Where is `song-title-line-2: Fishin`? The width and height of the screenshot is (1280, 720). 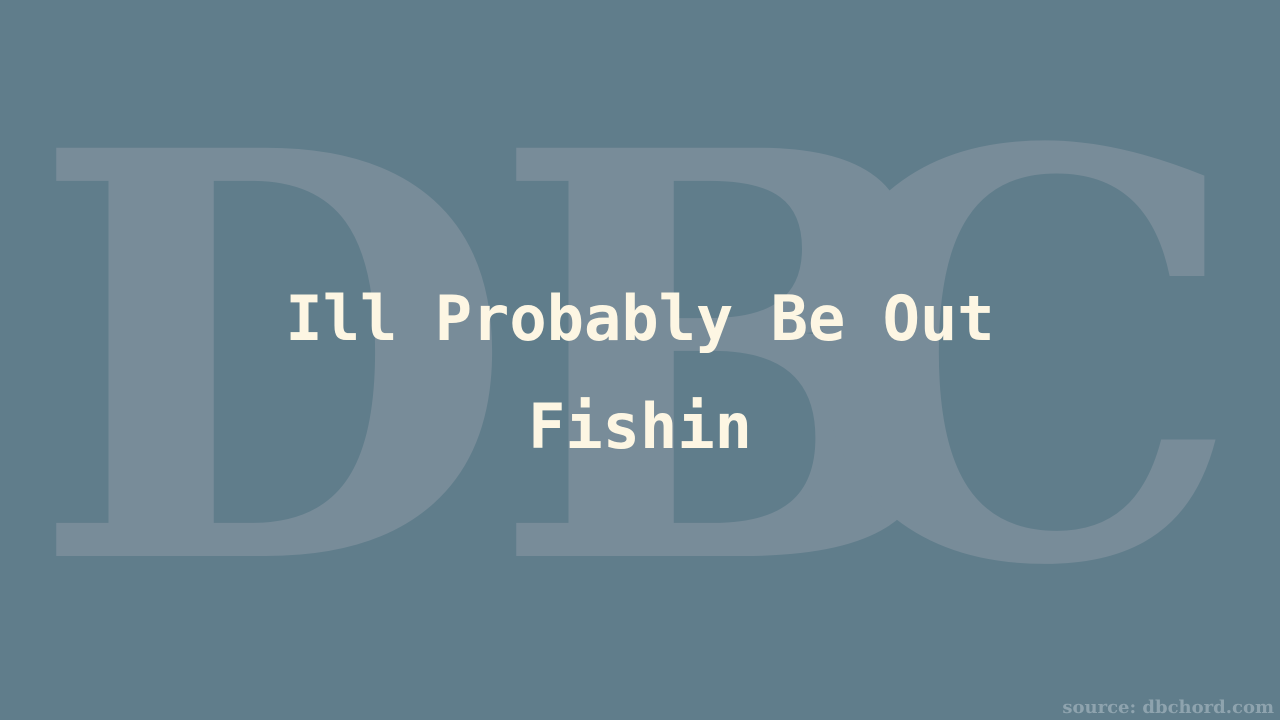
song-title-line-2: Fishin is located at coordinates (640, 426).